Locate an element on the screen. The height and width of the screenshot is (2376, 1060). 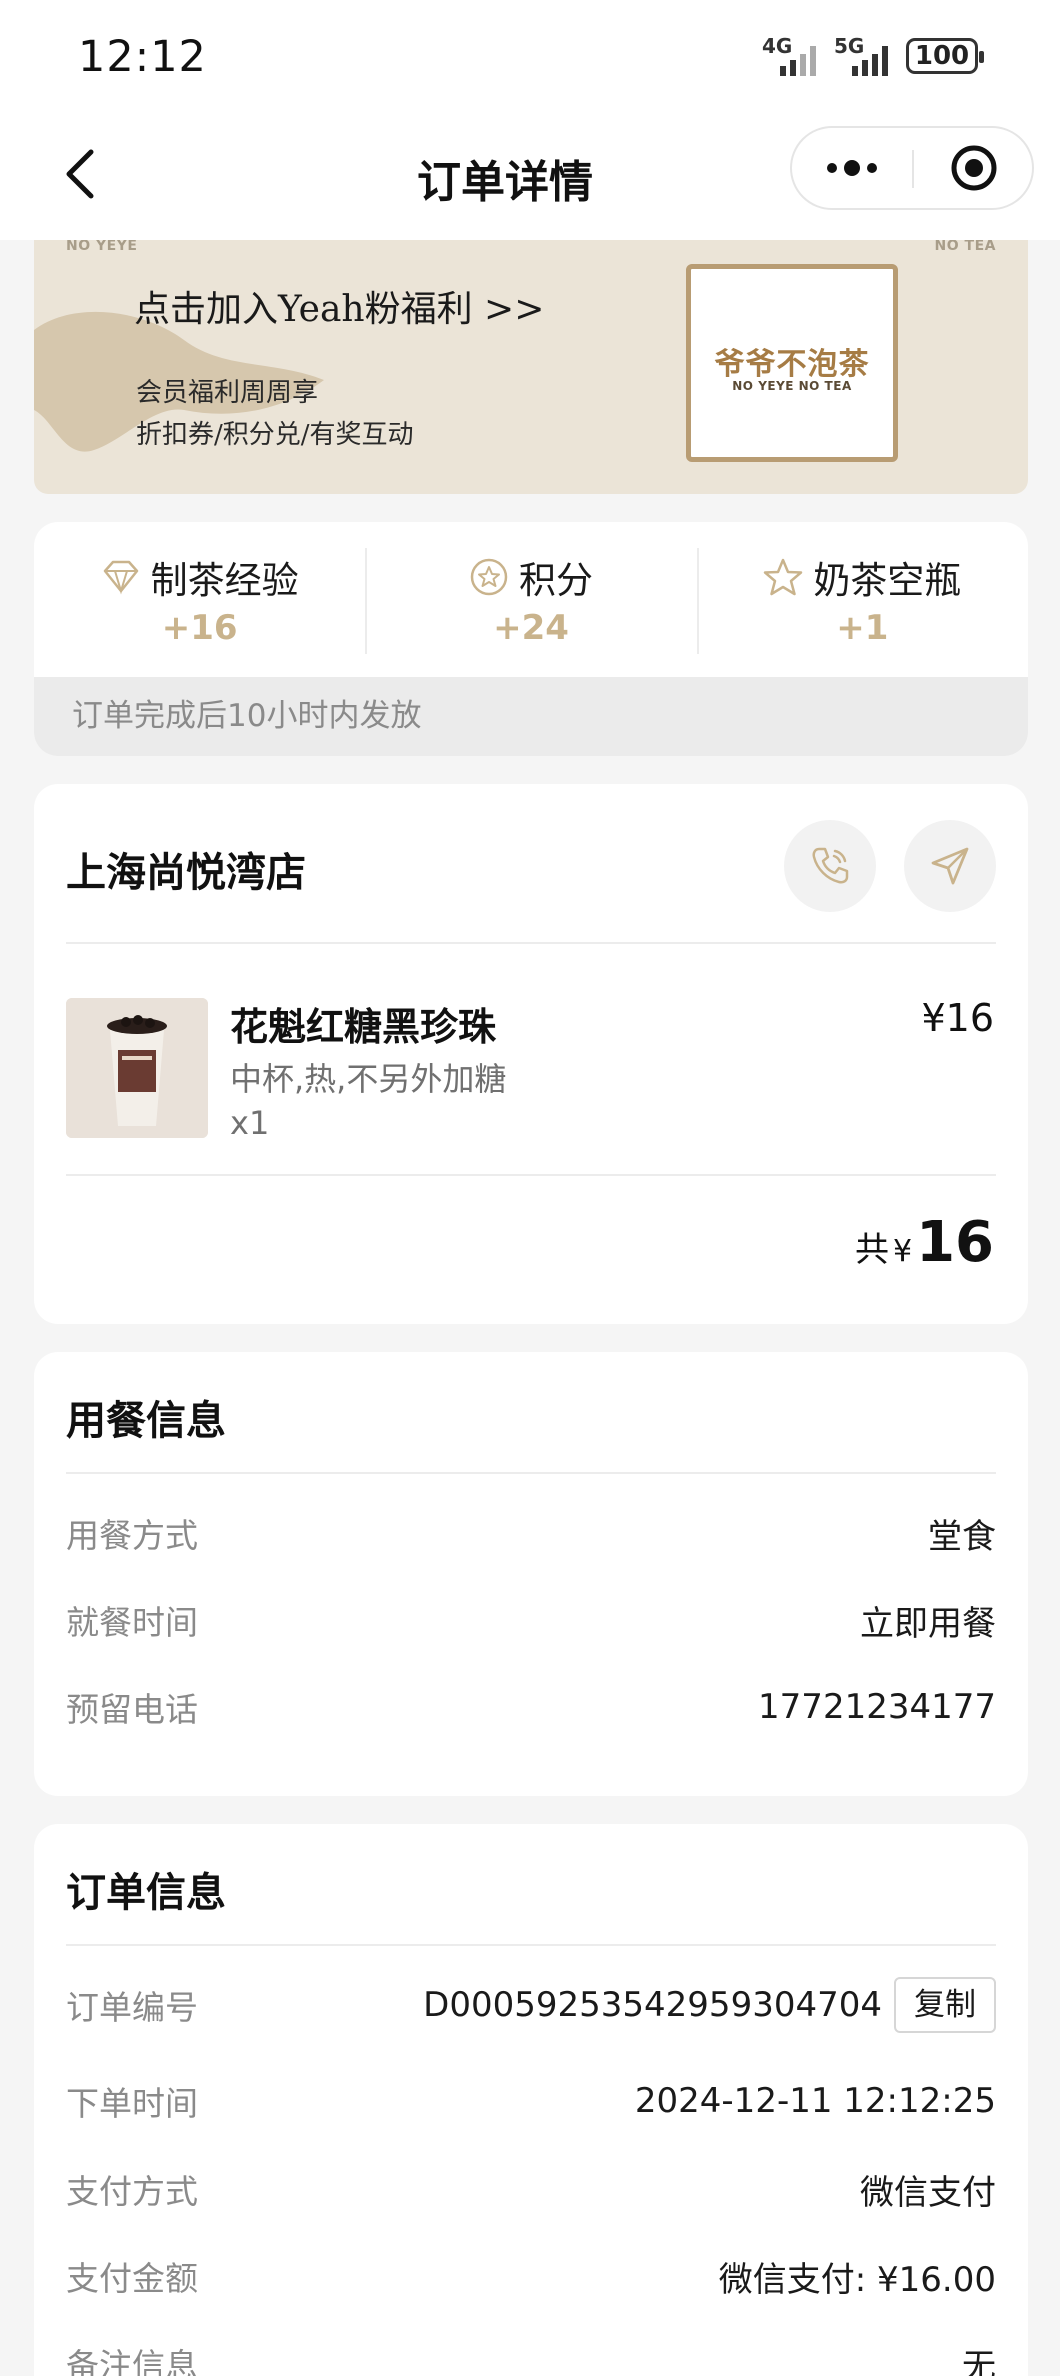
info-key: 用餐方式 is located at coordinates (132, 1535).